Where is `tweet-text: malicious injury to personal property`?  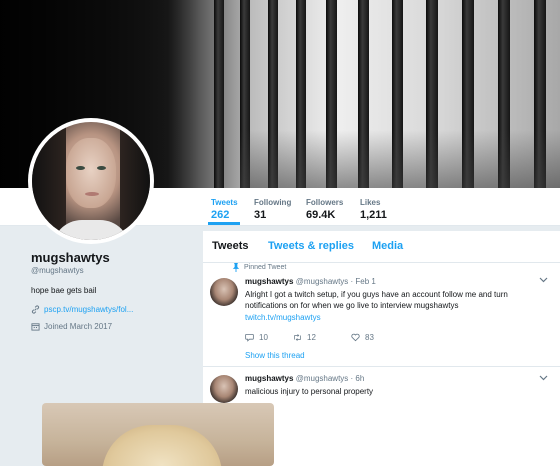 tweet-text: malicious injury to personal property is located at coordinates (309, 391).